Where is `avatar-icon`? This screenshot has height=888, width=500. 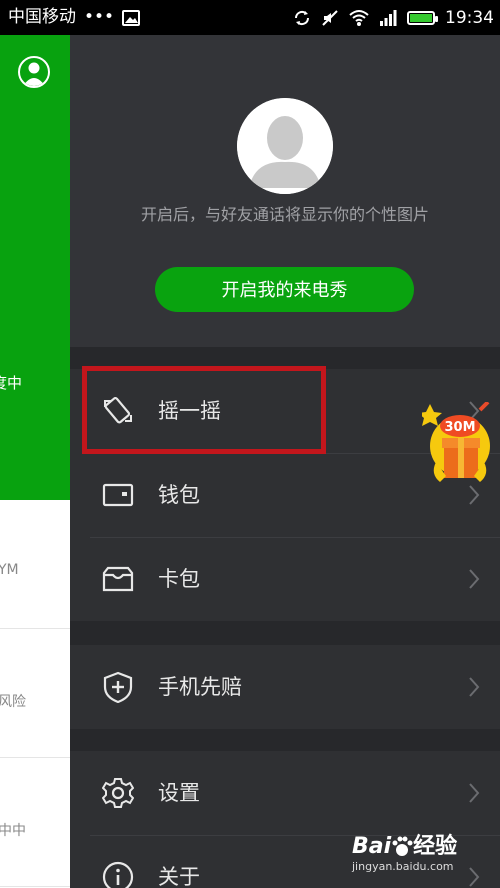 avatar-icon is located at coordinates (34, 72).